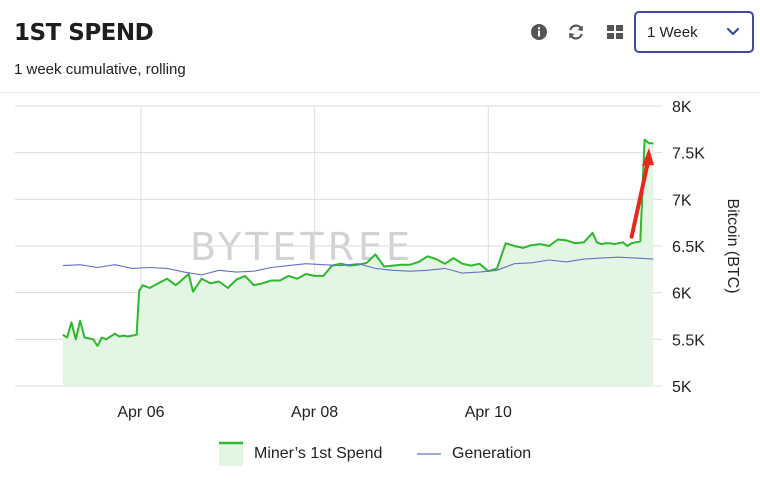 Image resolution: width=760 pixels, height=490 pixels. I want to click on legend-item-spend: Miner’s 1st Spend, so click(300, 454).